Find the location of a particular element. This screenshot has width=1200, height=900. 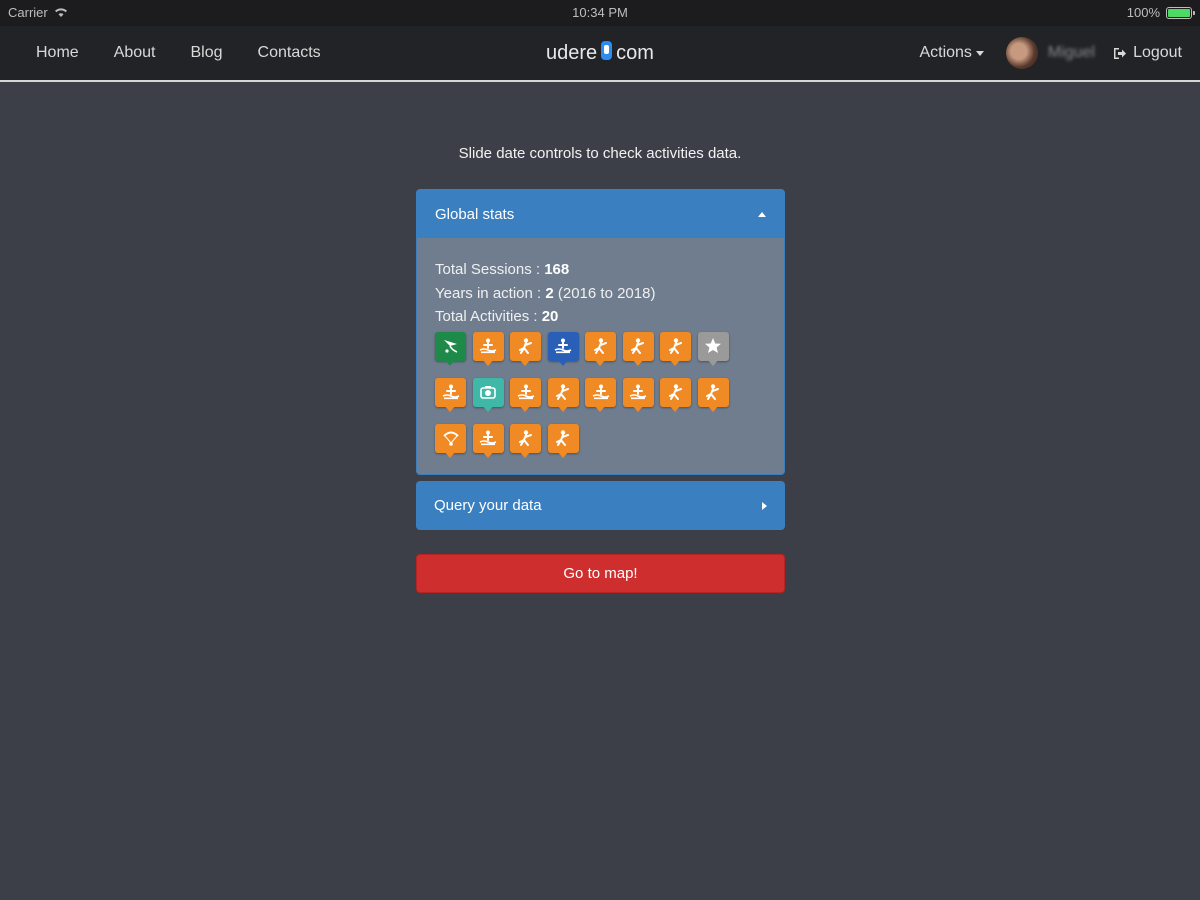

nav-links: Home About Blog Contacts is located at coordinates (196, 53).